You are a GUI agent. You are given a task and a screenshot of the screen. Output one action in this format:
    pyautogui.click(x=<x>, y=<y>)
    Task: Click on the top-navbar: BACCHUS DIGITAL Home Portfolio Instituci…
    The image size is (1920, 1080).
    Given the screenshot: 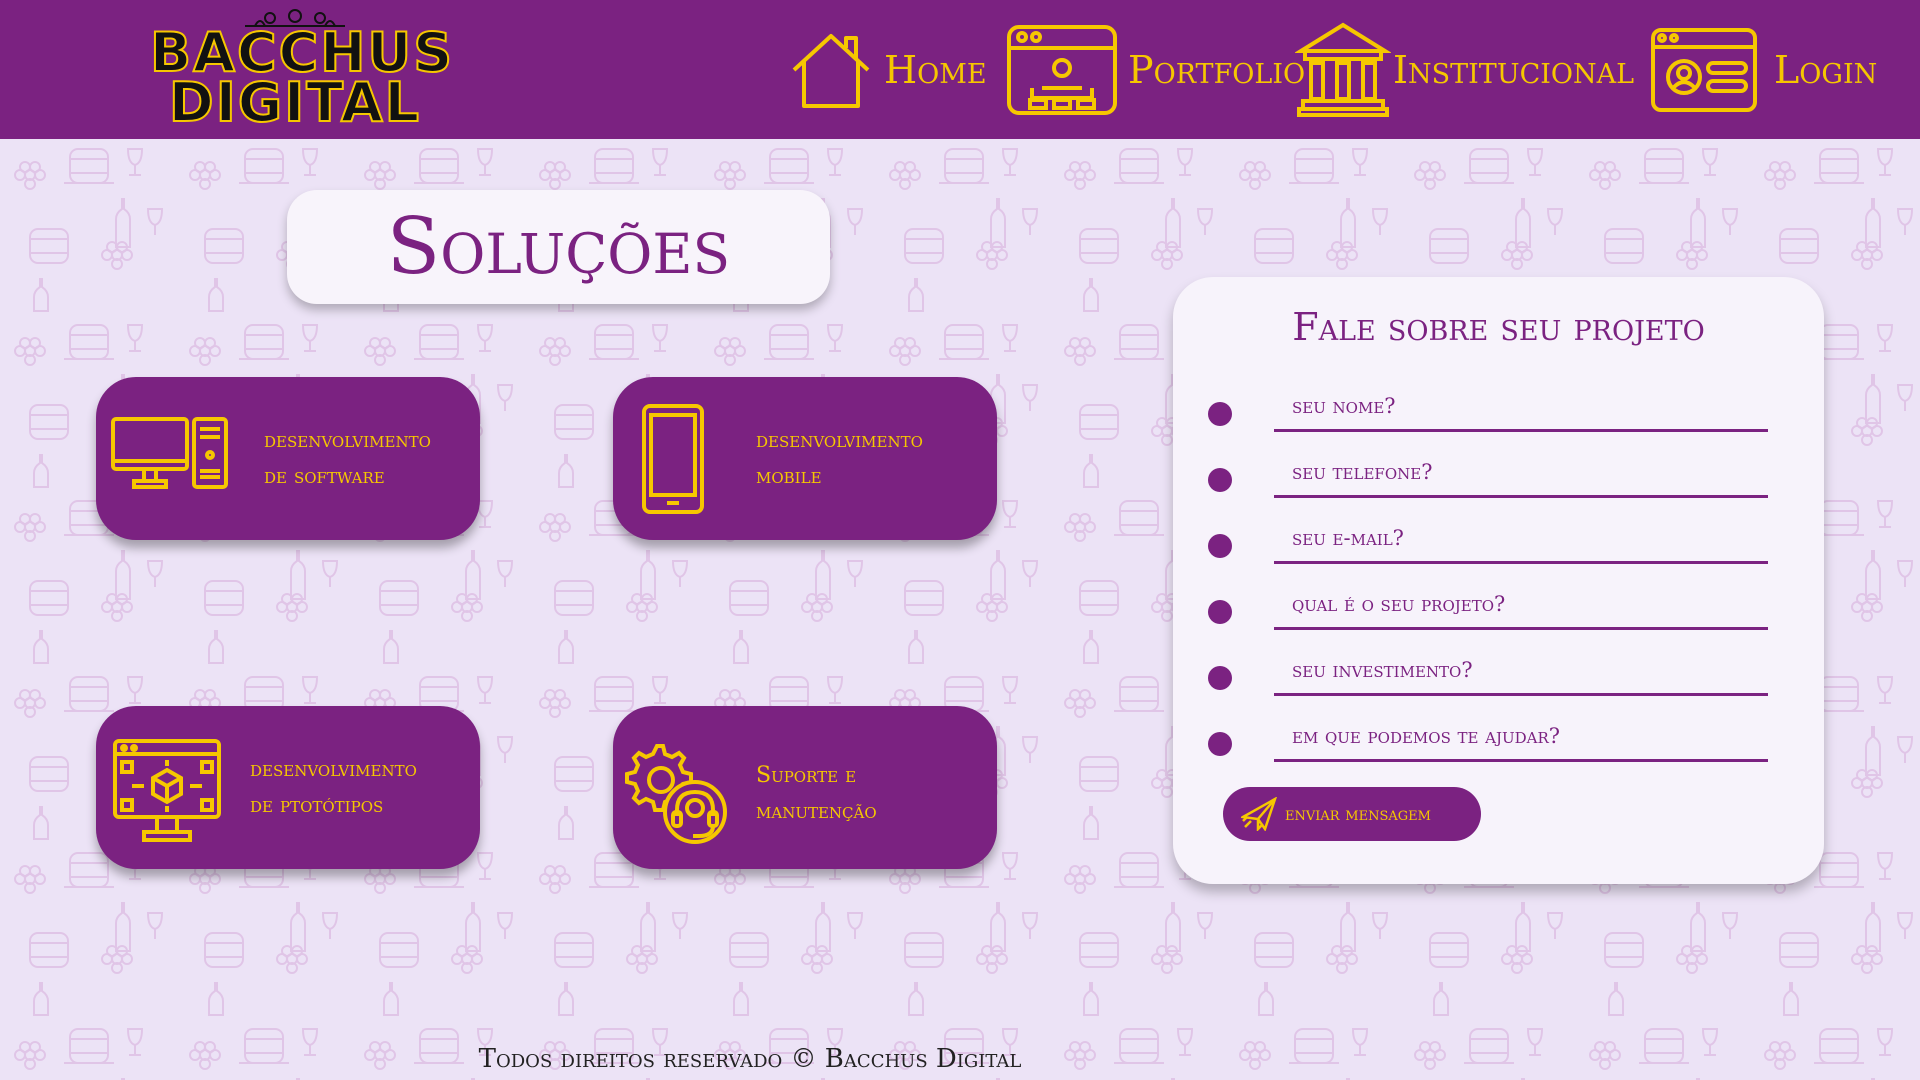 What is the action you would take?
    pyautogui.click(x=960, y=69)
    